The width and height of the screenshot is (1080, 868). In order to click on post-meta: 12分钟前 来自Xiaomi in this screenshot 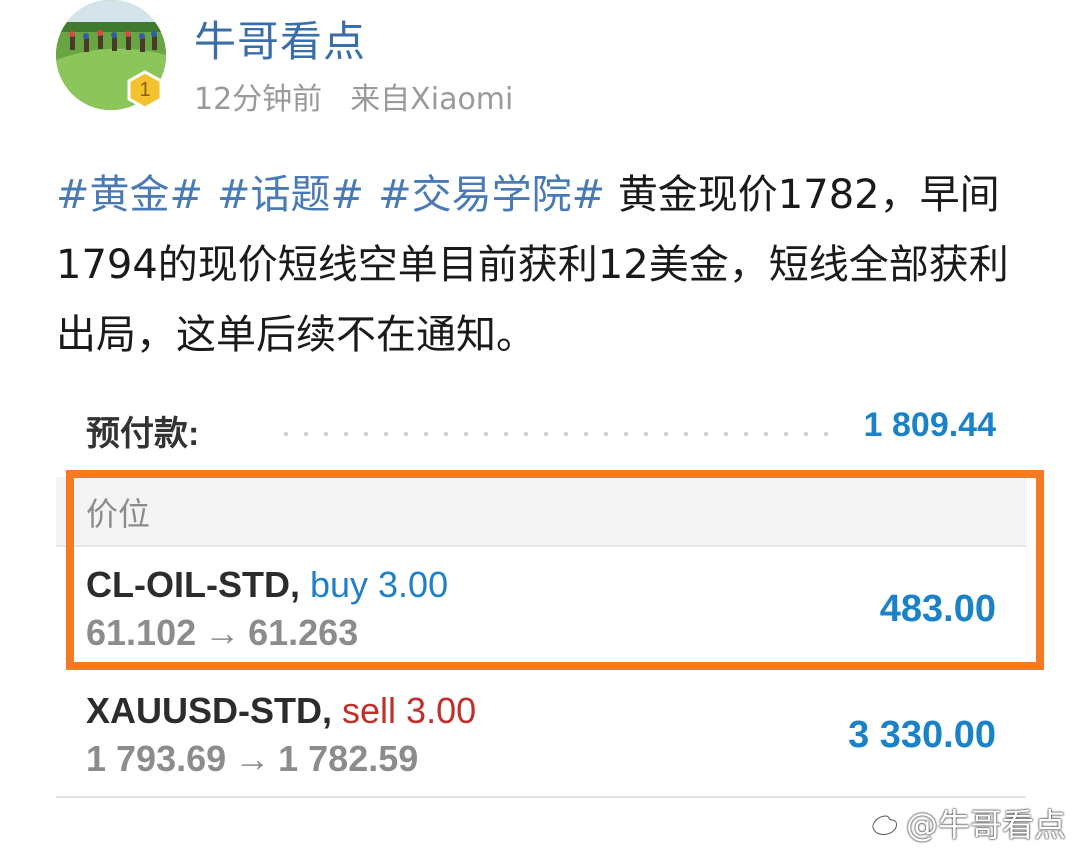, I will do `click(353, 96)`.